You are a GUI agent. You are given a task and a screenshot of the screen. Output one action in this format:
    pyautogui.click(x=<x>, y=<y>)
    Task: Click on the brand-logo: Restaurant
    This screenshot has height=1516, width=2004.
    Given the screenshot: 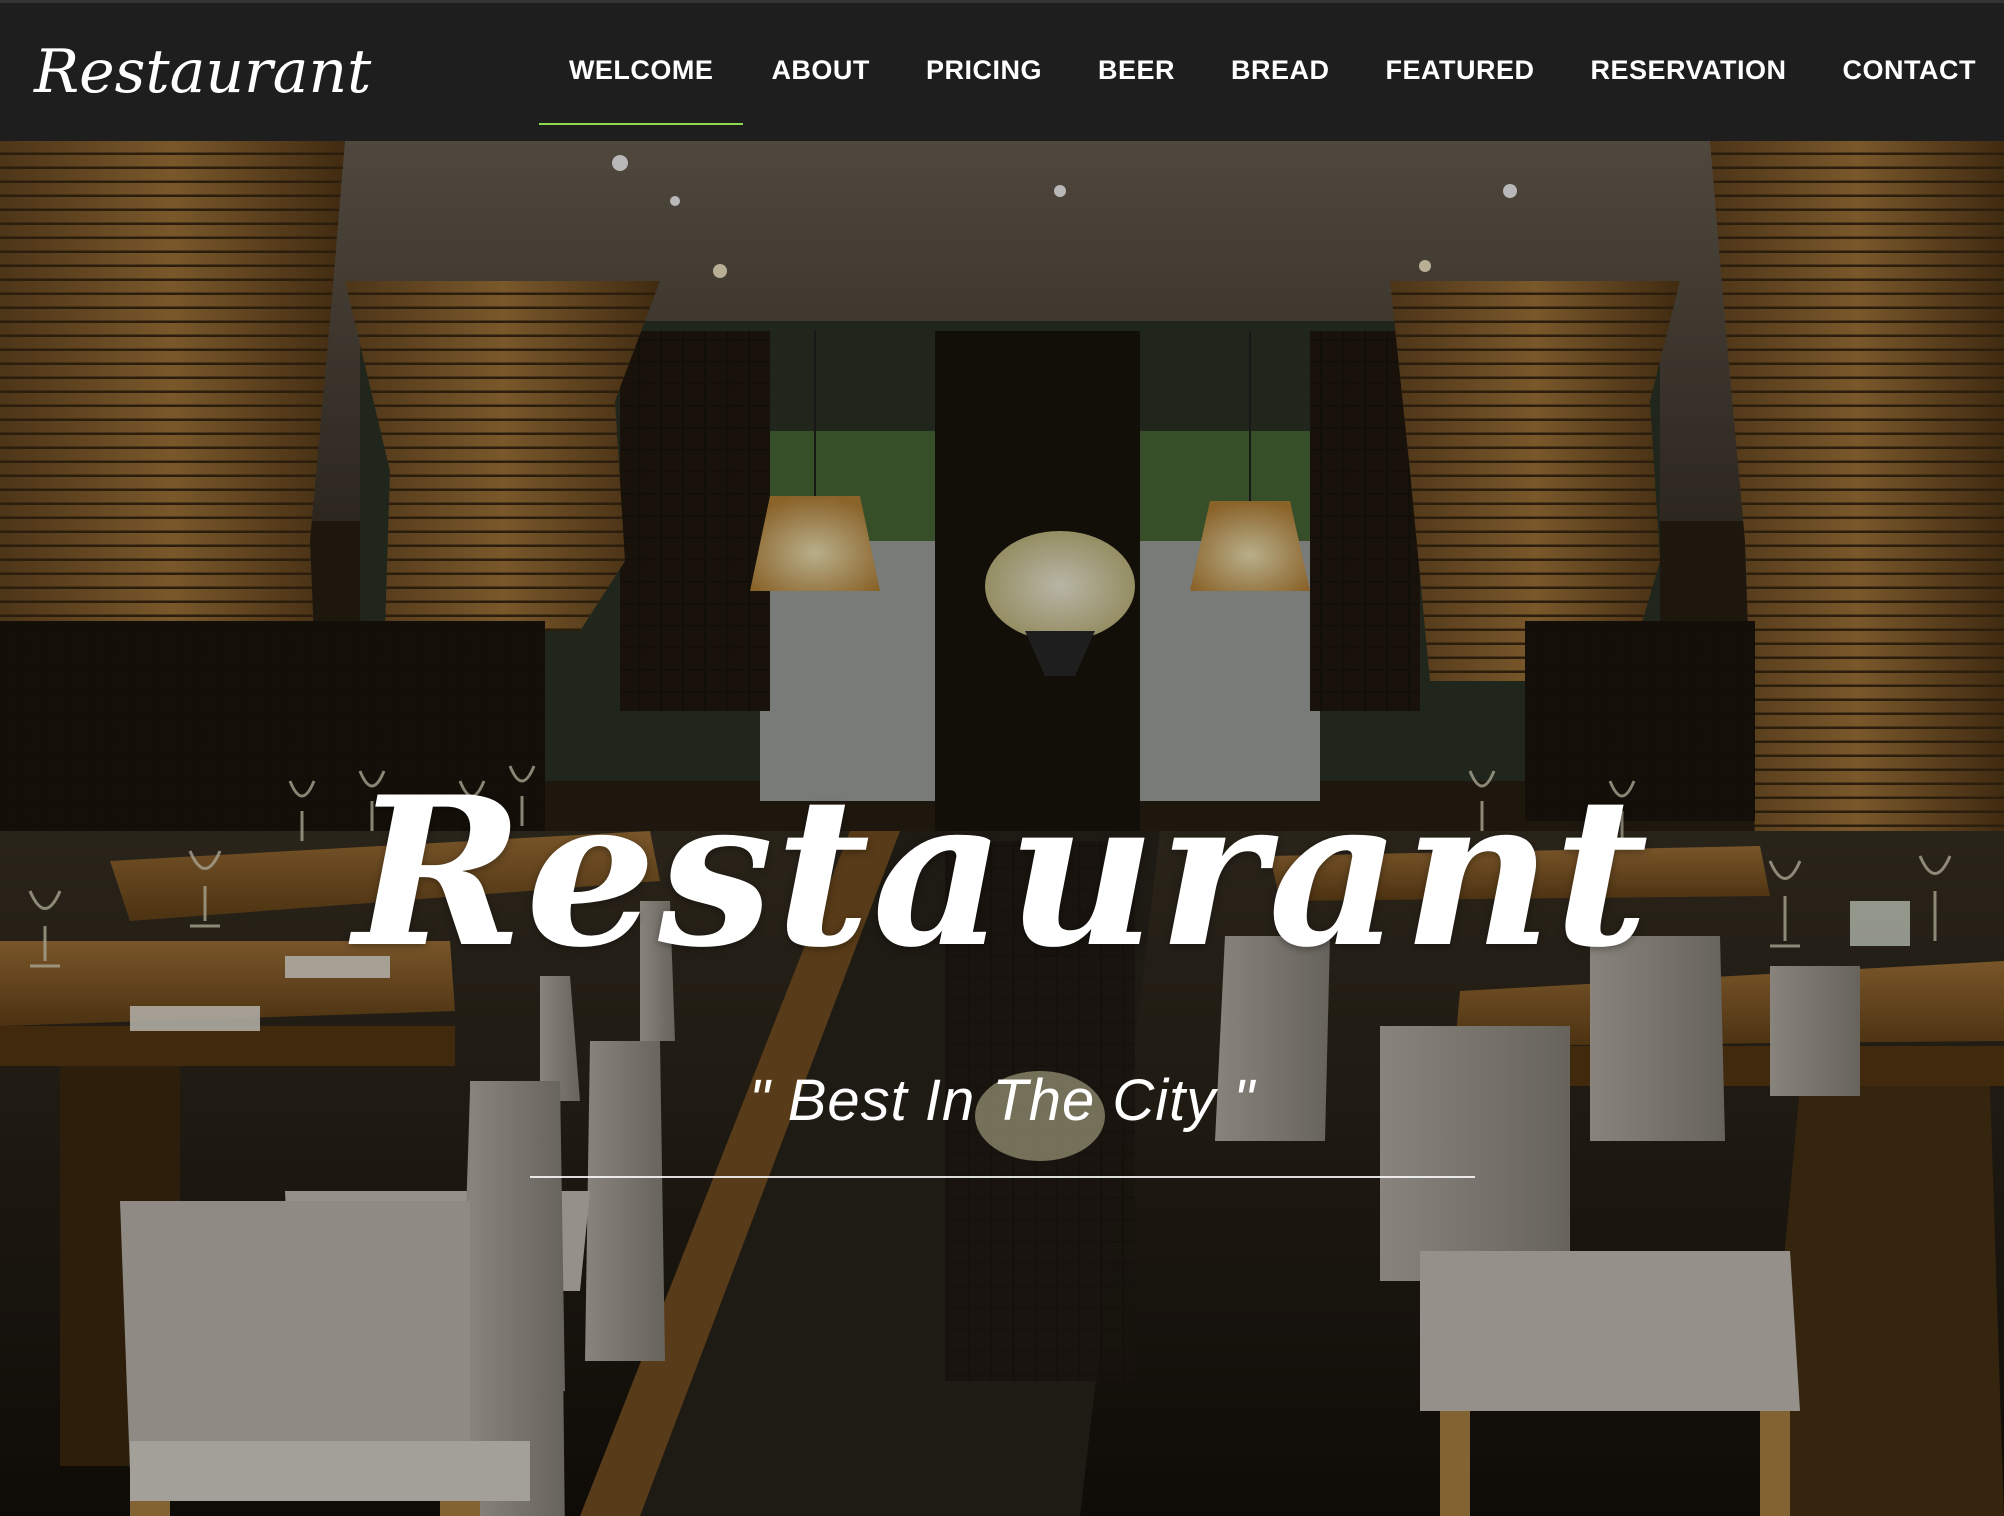 What is the action you would take?
    pyautogui.click(x=202, y=72)
    